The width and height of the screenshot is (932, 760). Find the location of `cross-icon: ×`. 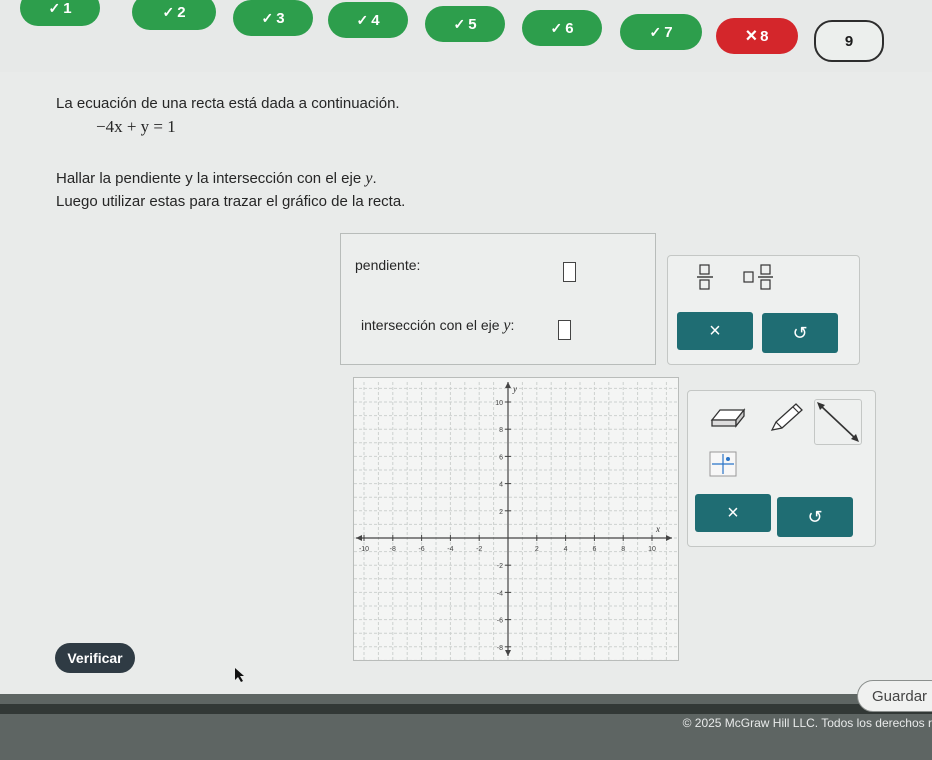

cross-icon: × is located at coordinates (751, 35).